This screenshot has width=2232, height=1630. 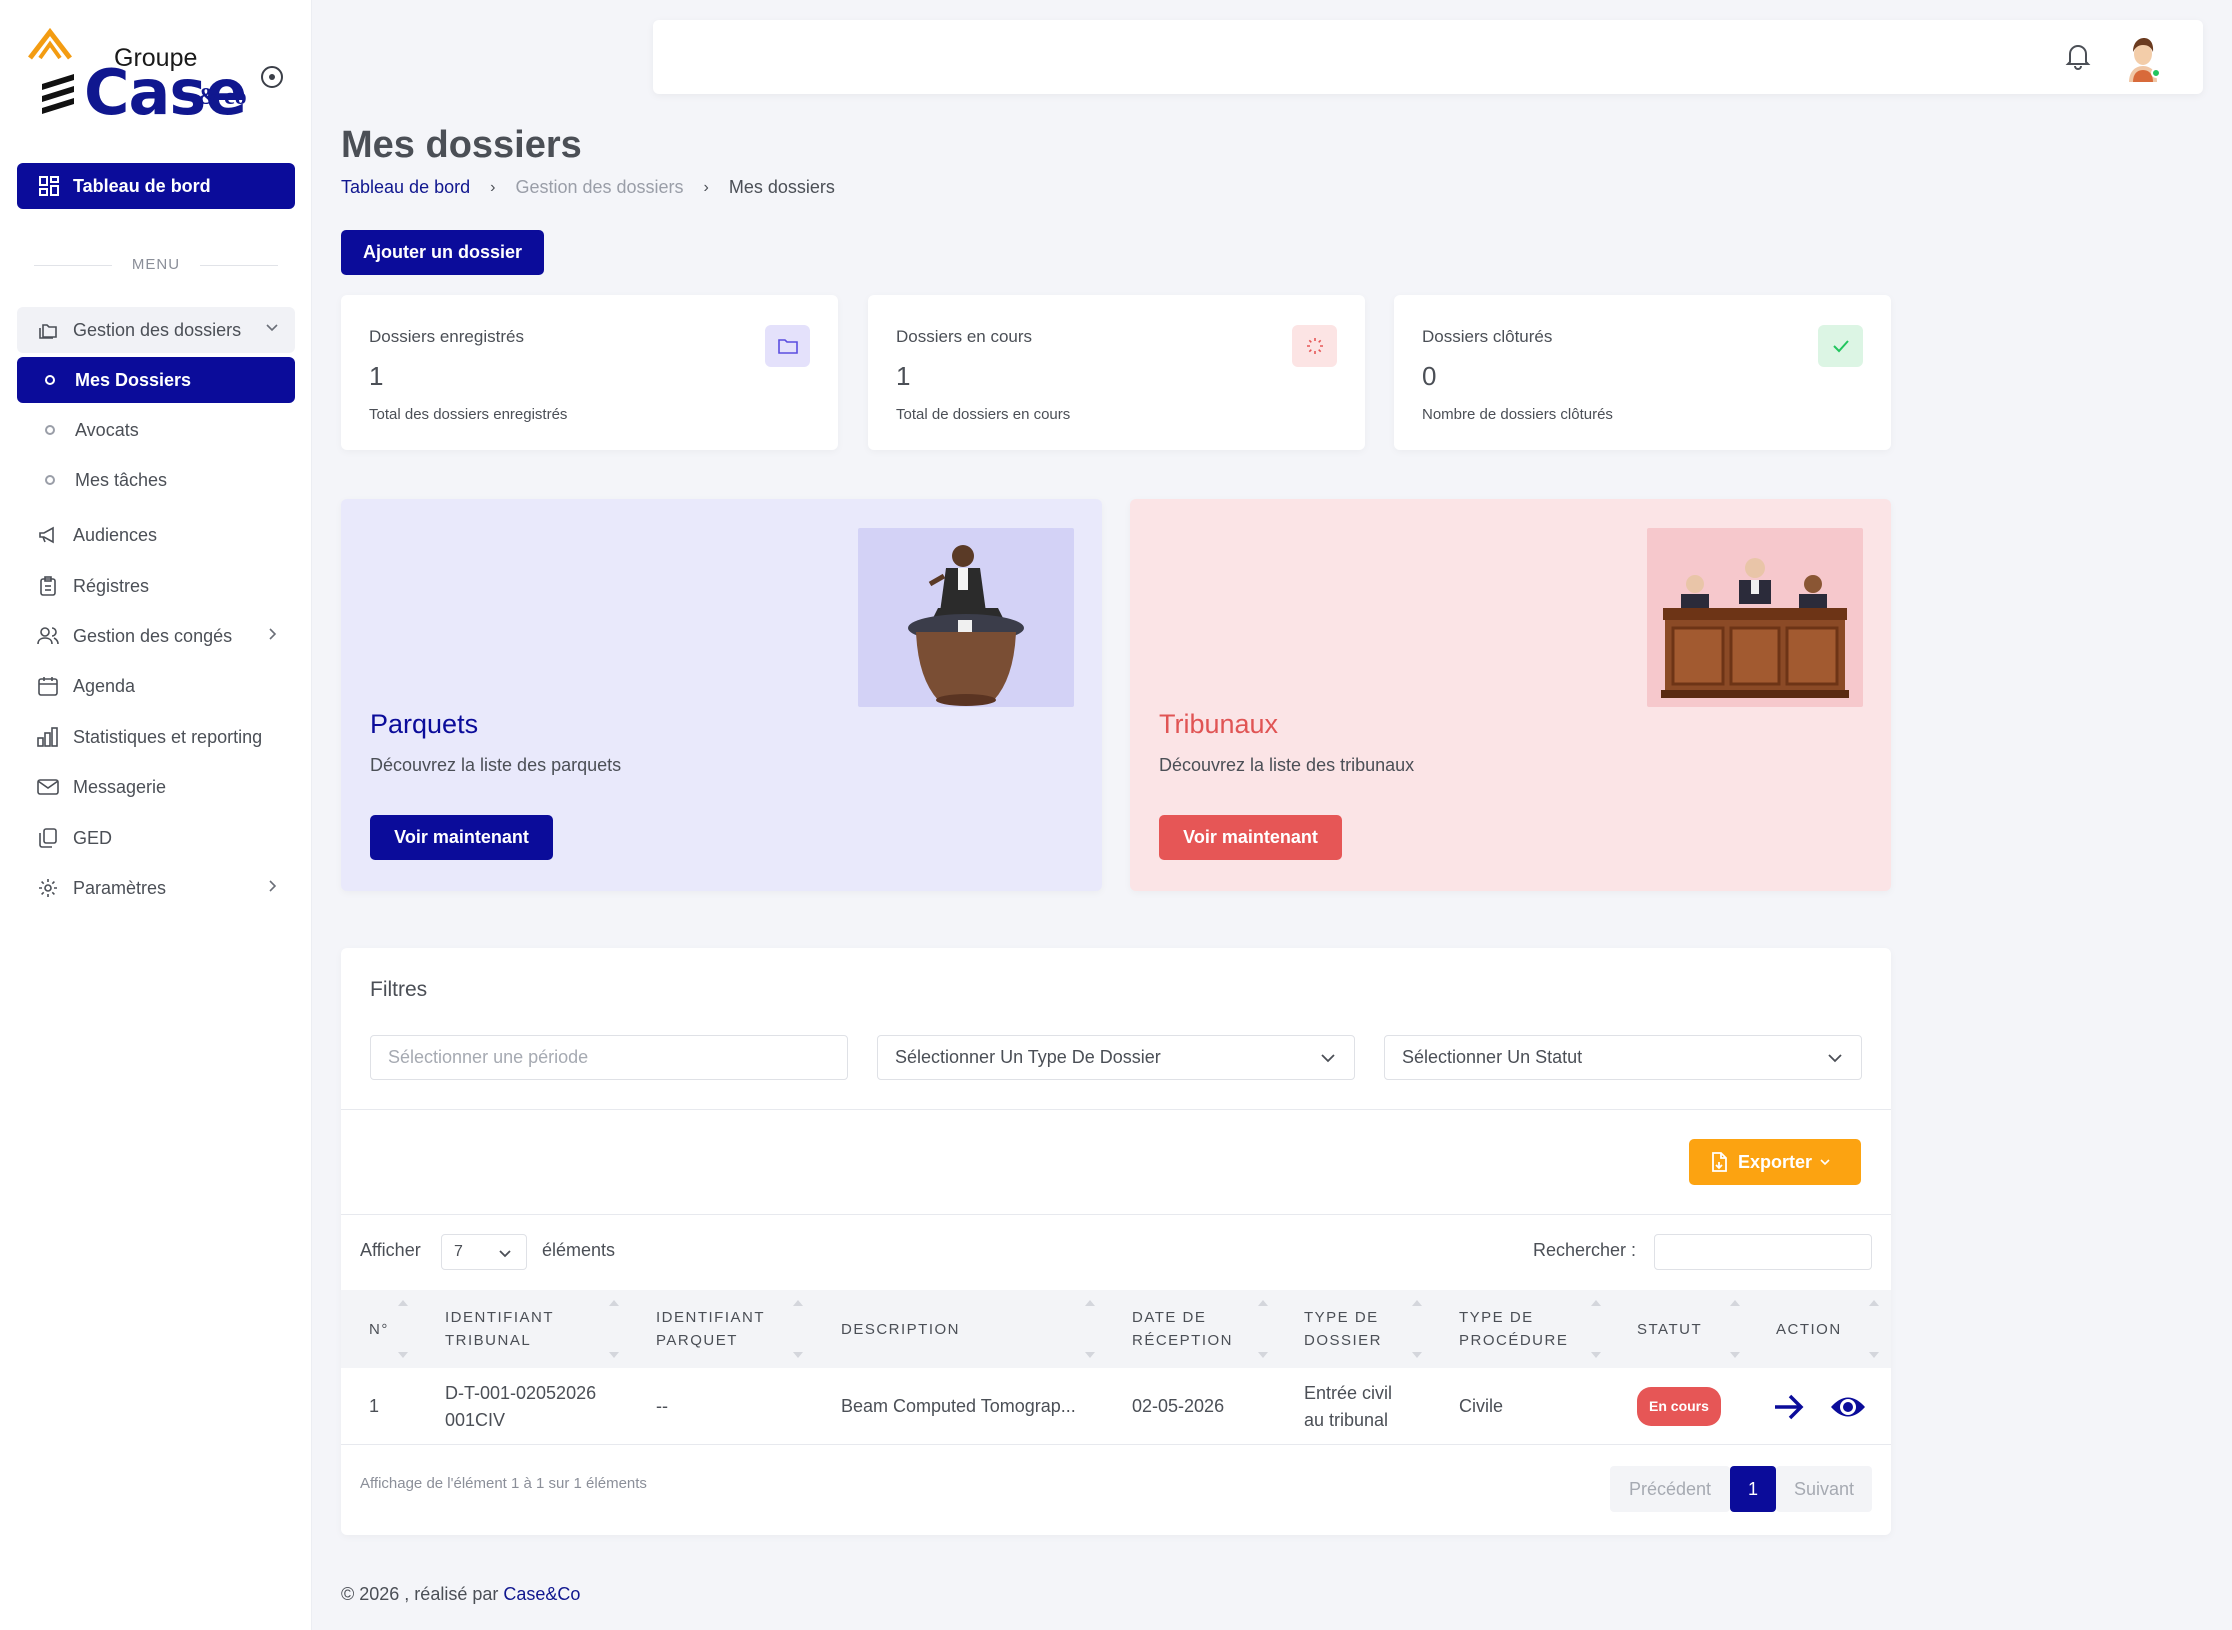 What do you see at coordinates (488, 1057) in the screenshot?
I see `period-placeholder: Sélectionner une période` at bounding box center [488, 1057].